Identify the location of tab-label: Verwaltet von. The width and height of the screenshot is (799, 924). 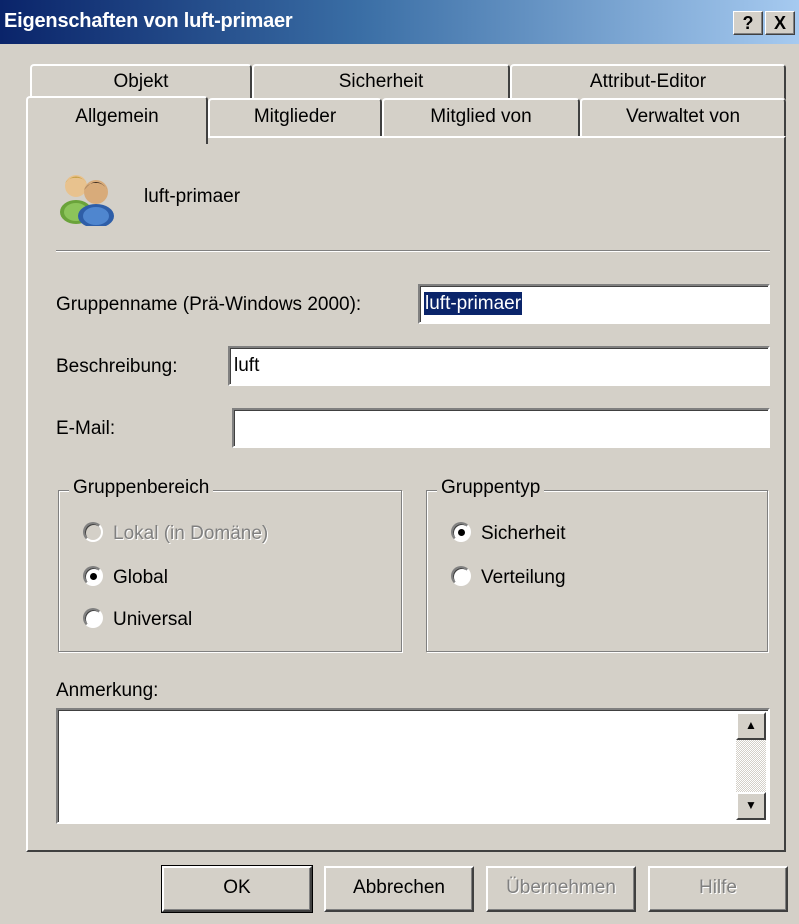
(683, 116).